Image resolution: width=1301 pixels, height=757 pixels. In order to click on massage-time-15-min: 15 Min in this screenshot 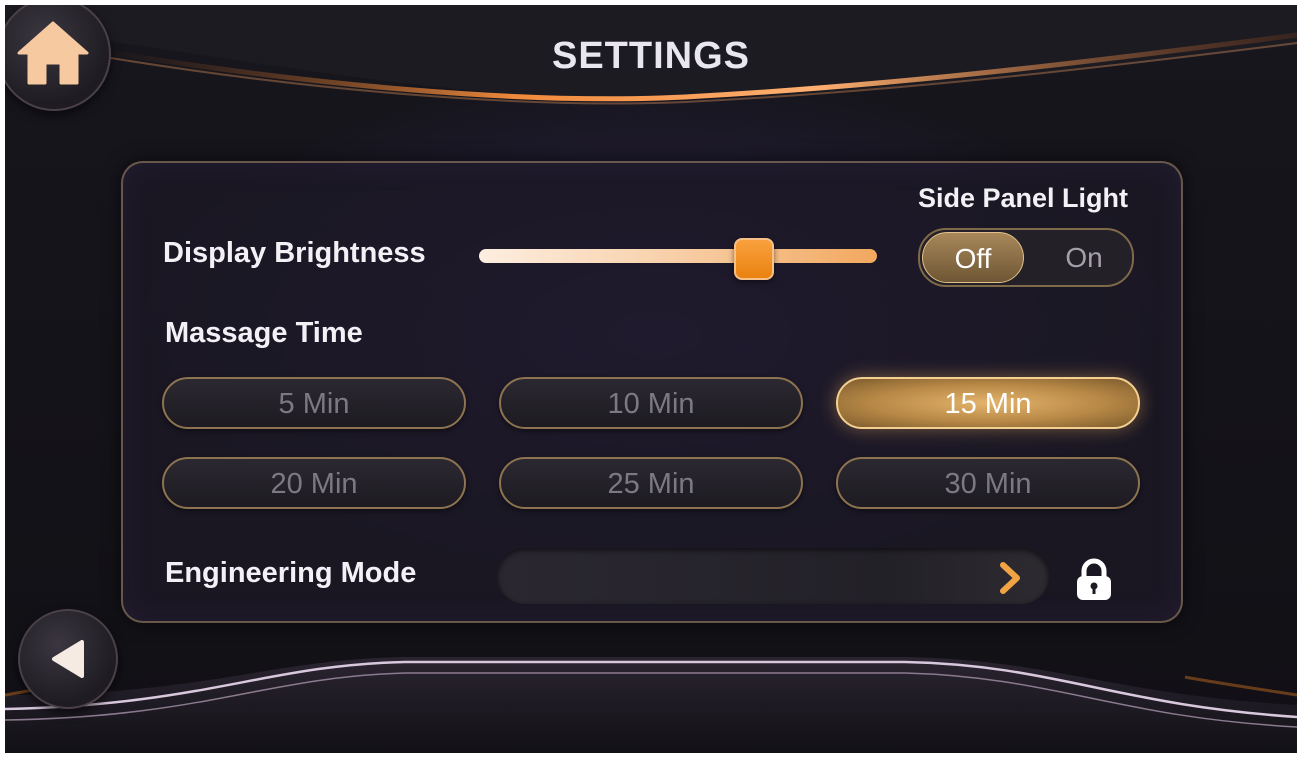, I will do `click(988, 403)`.